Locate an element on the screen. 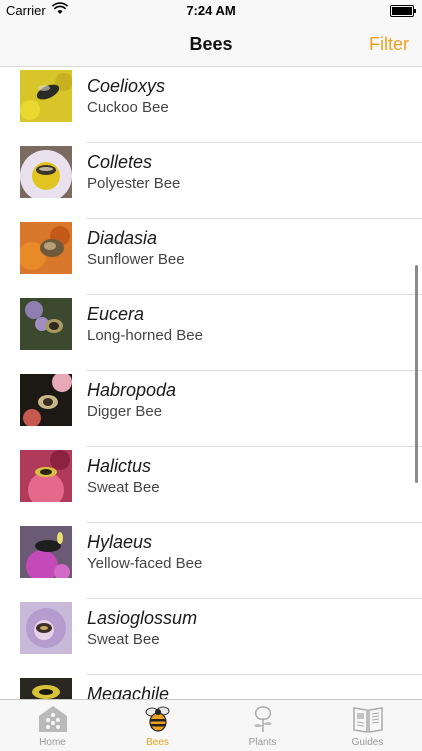 This screenshot has height=751, width=422. page-title: Bees is located at coordinates (211, 44).